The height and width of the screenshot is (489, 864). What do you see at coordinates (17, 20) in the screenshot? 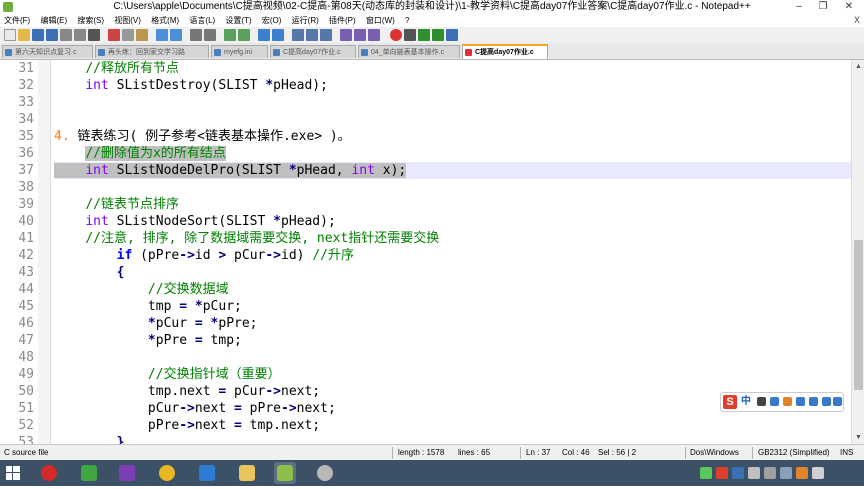
I see `menu-file: 文件(F)` at bounding box center [17, 20].